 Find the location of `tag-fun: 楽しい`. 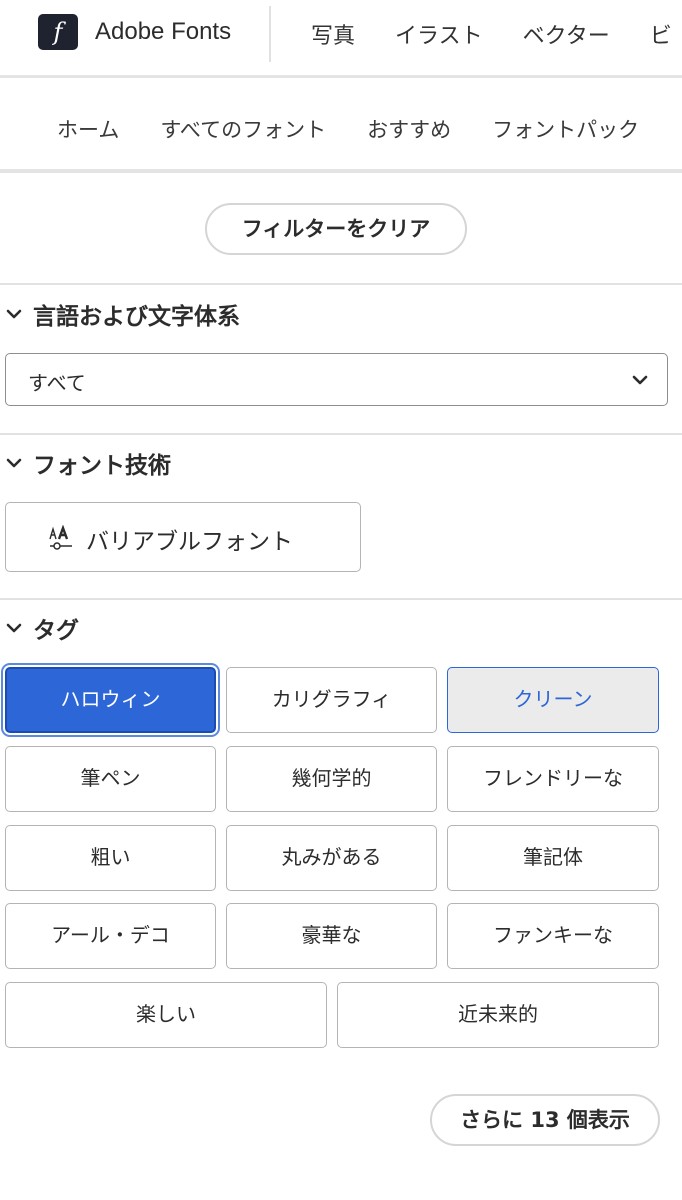

tag-fun: 楽しい is located at coordinates (166, 1015).